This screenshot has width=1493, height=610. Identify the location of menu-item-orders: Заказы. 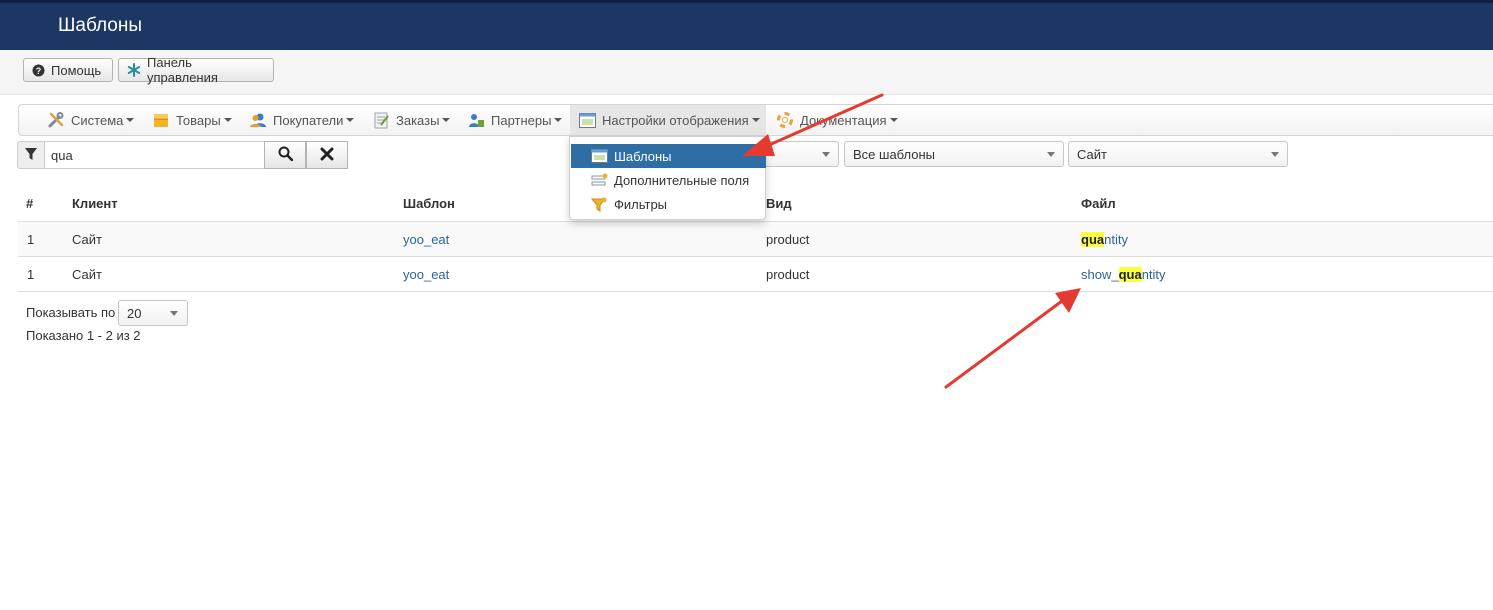
(411, 120).